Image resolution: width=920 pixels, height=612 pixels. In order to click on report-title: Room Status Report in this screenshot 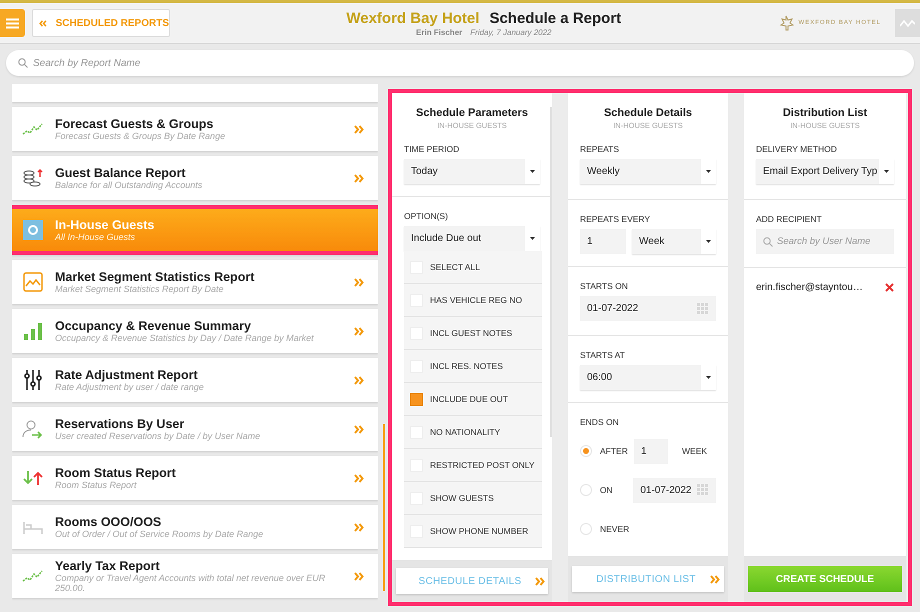, I will do `click(116, 473)`.